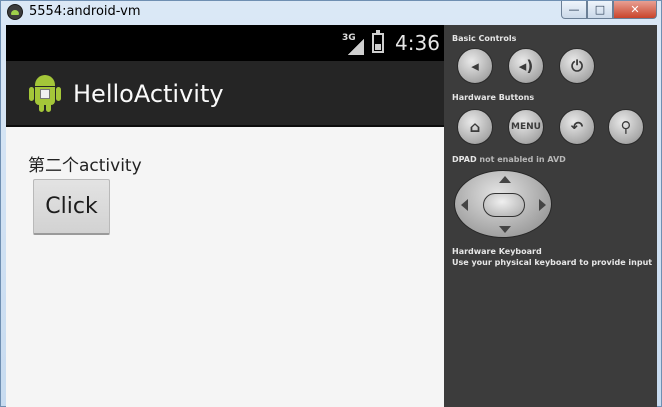  Describe the element at coordinates (45, 94) in the screenshot. I see `android-app-icon` at that location.